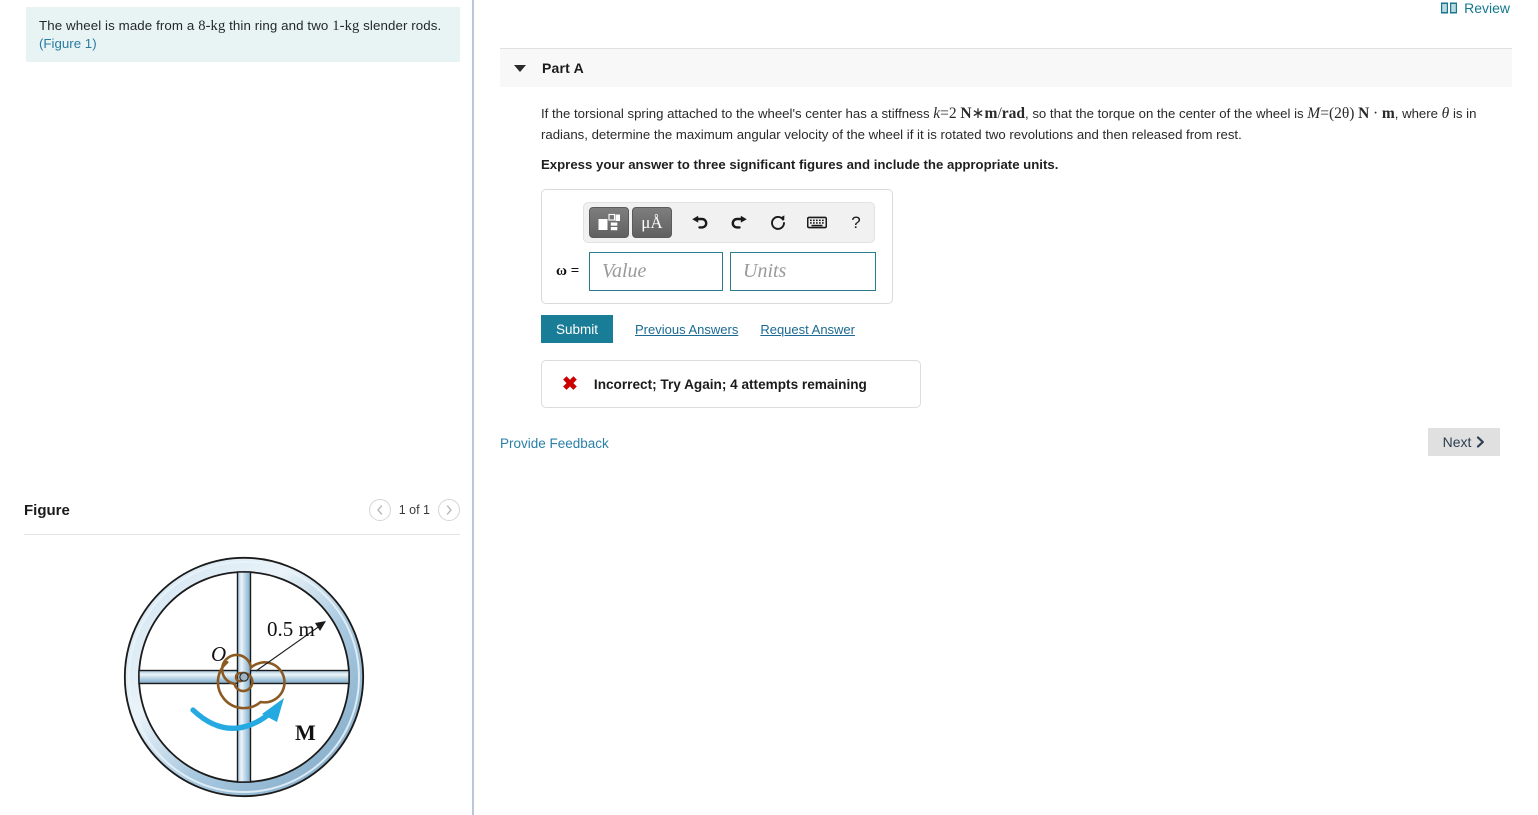 This screenshot has height=815, width=1538. What do you see at coordinates (1026, 329) in the screenshot?
I see `submit-row: Submit Previous Answers Request Answer` at bounding box center [1026, 329].